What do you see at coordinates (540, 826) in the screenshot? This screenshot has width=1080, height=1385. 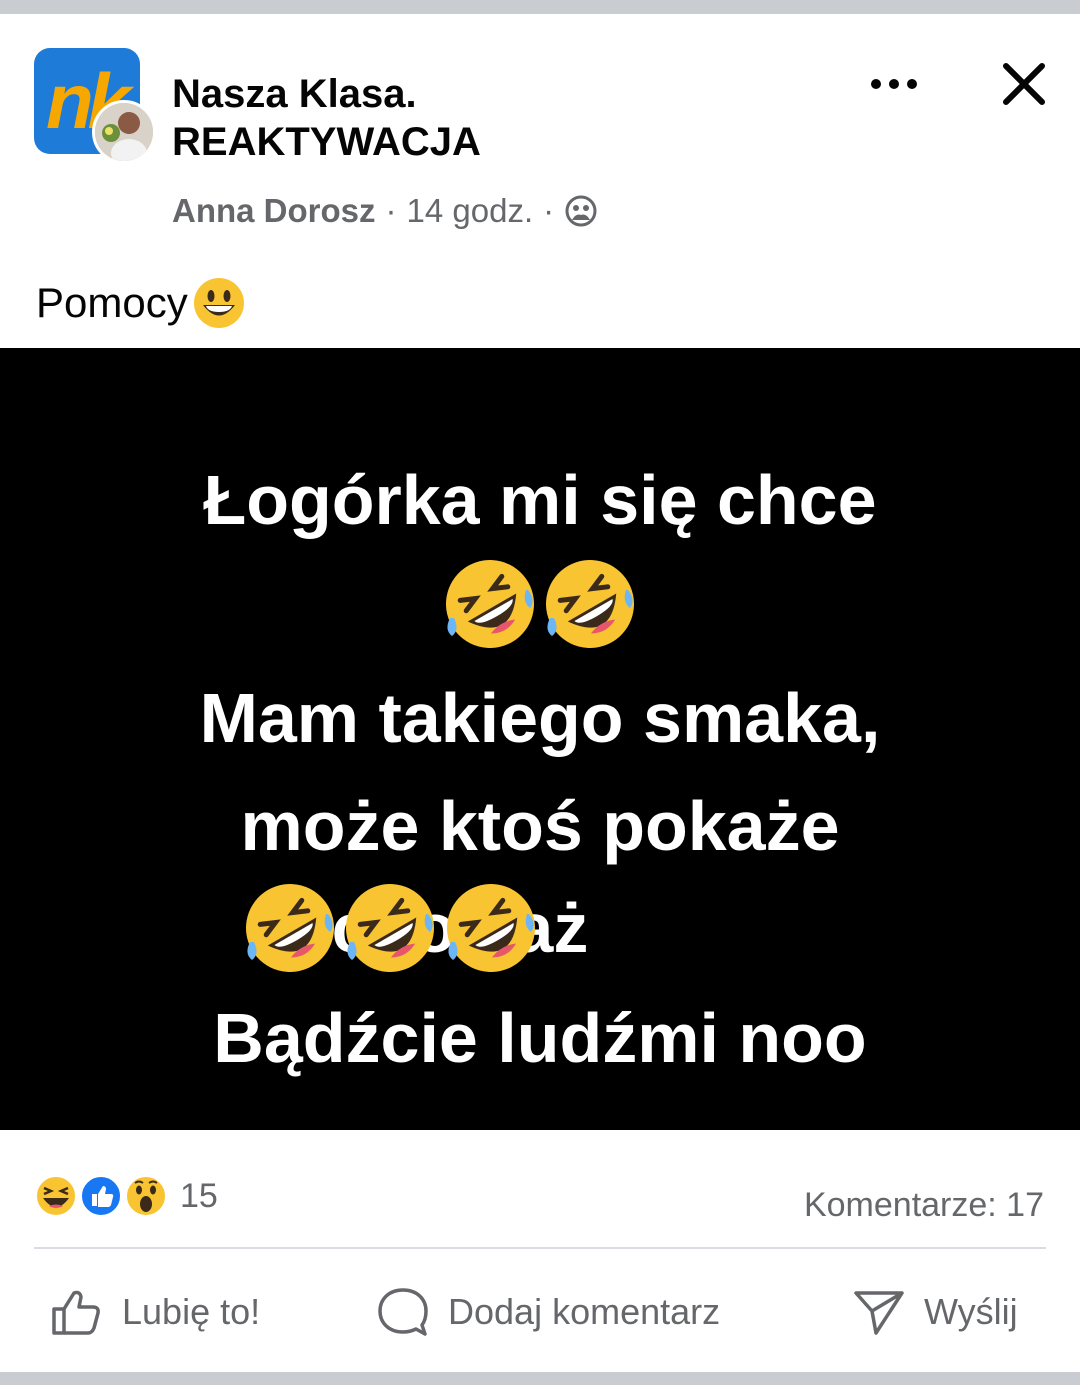 I see `image-text-line: może ktoś pokaże` at bounding box center [540, 826].